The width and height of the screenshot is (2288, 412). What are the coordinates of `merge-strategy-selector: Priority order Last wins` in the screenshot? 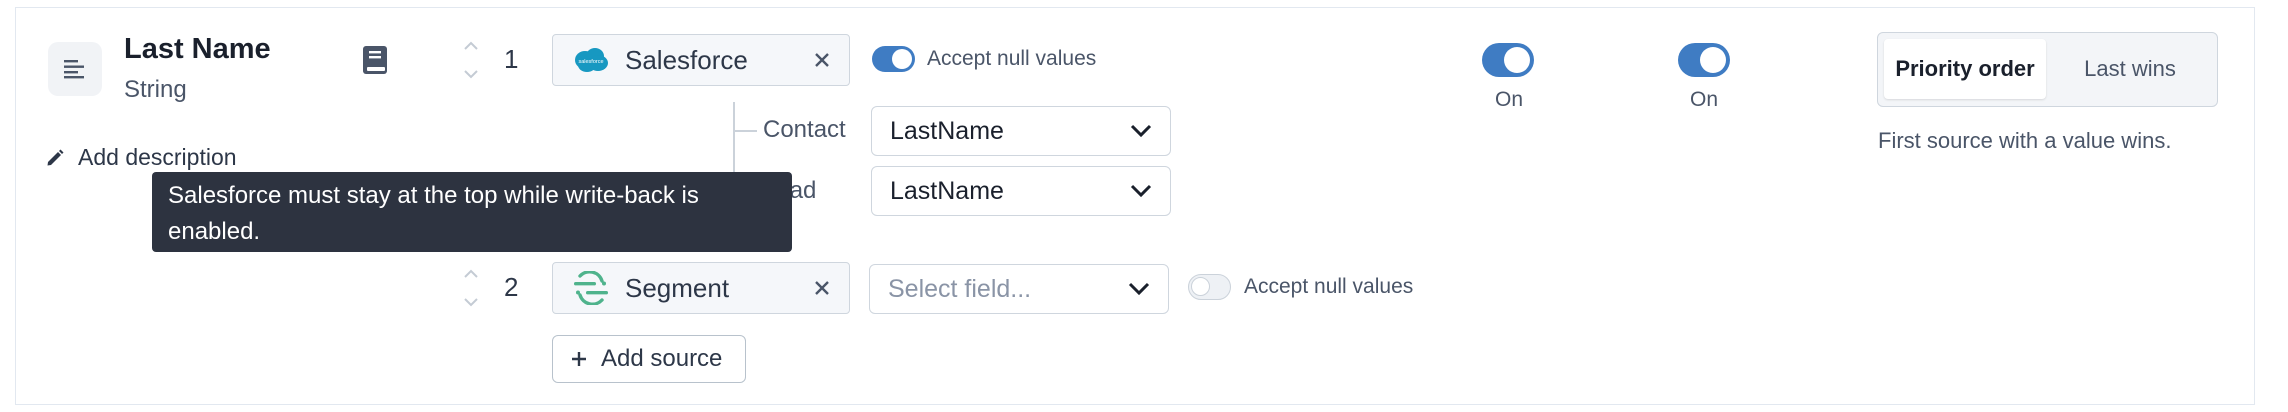 It's located at (2047, 69).